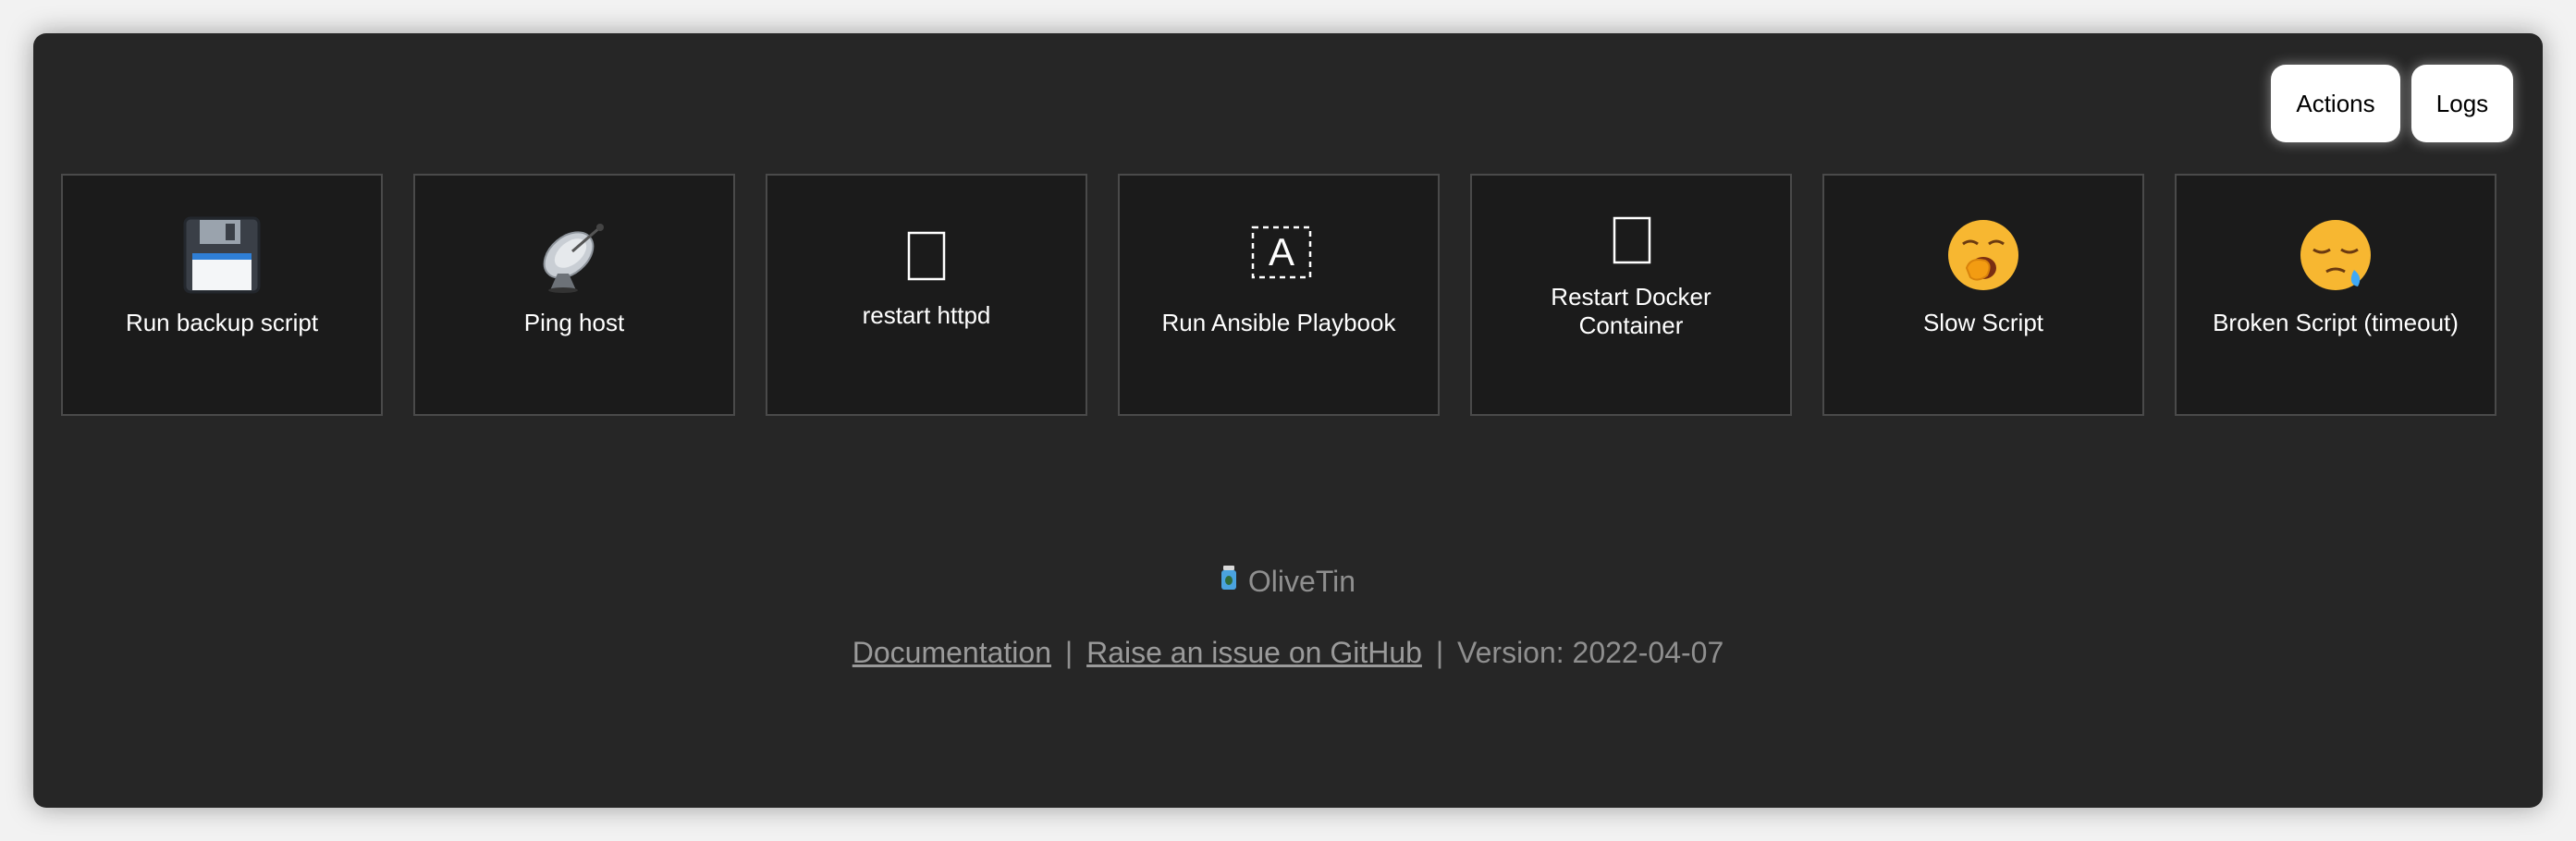 The image size is (2576, 841). I want to click on logs-button: Logs, so click(2462, 103).